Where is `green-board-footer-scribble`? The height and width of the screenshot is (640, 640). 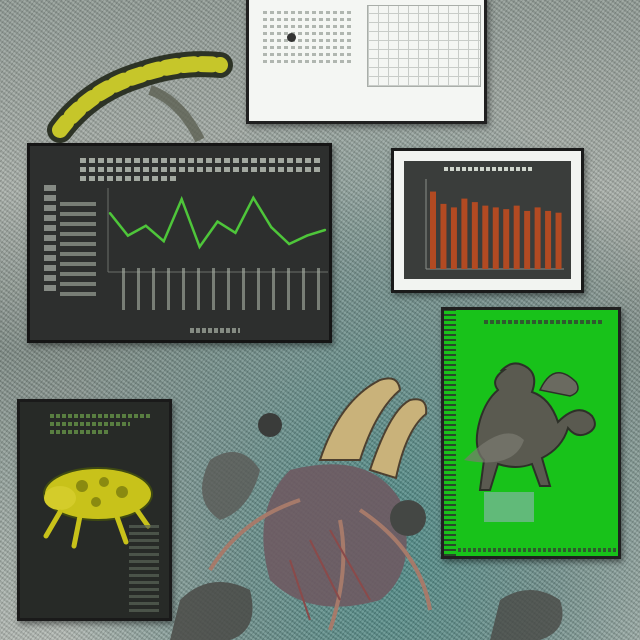
green-board-footer-scribble is located at coordinates (538, 550).